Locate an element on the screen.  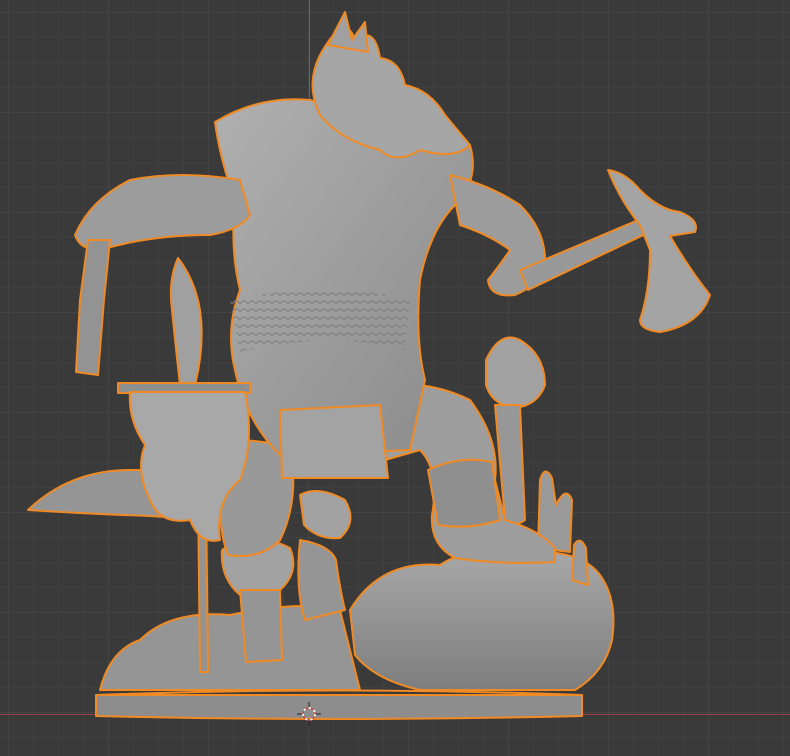
cactus-stem-left is located at coordinates (261, 626).